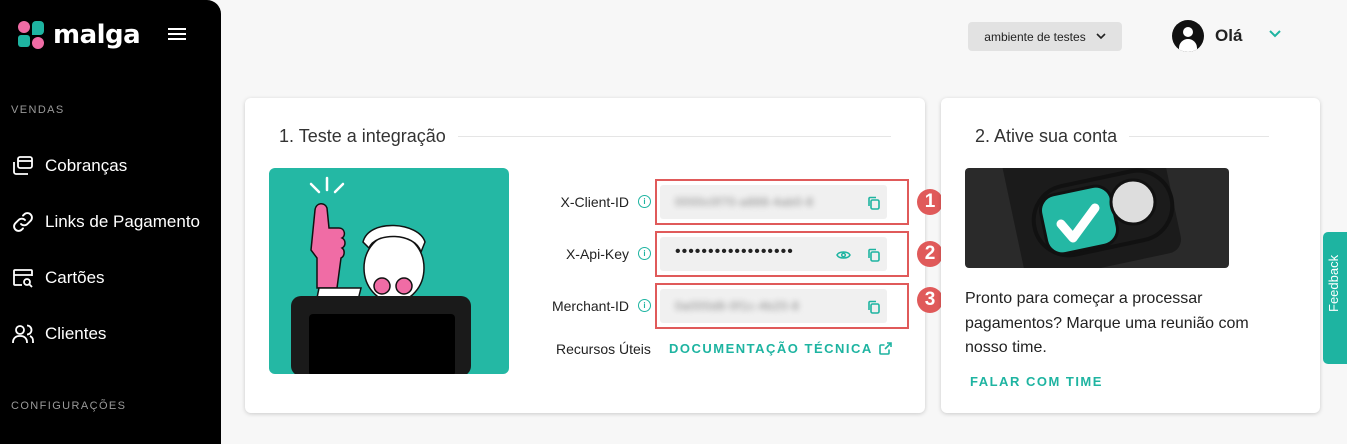 This screenshot has height=444, width=1347. What do you see at coordinates (1122, 136) in the screenshot?
I see `activate-card-title: 2. Ative sua conta` at bounding box center [1122, 136].